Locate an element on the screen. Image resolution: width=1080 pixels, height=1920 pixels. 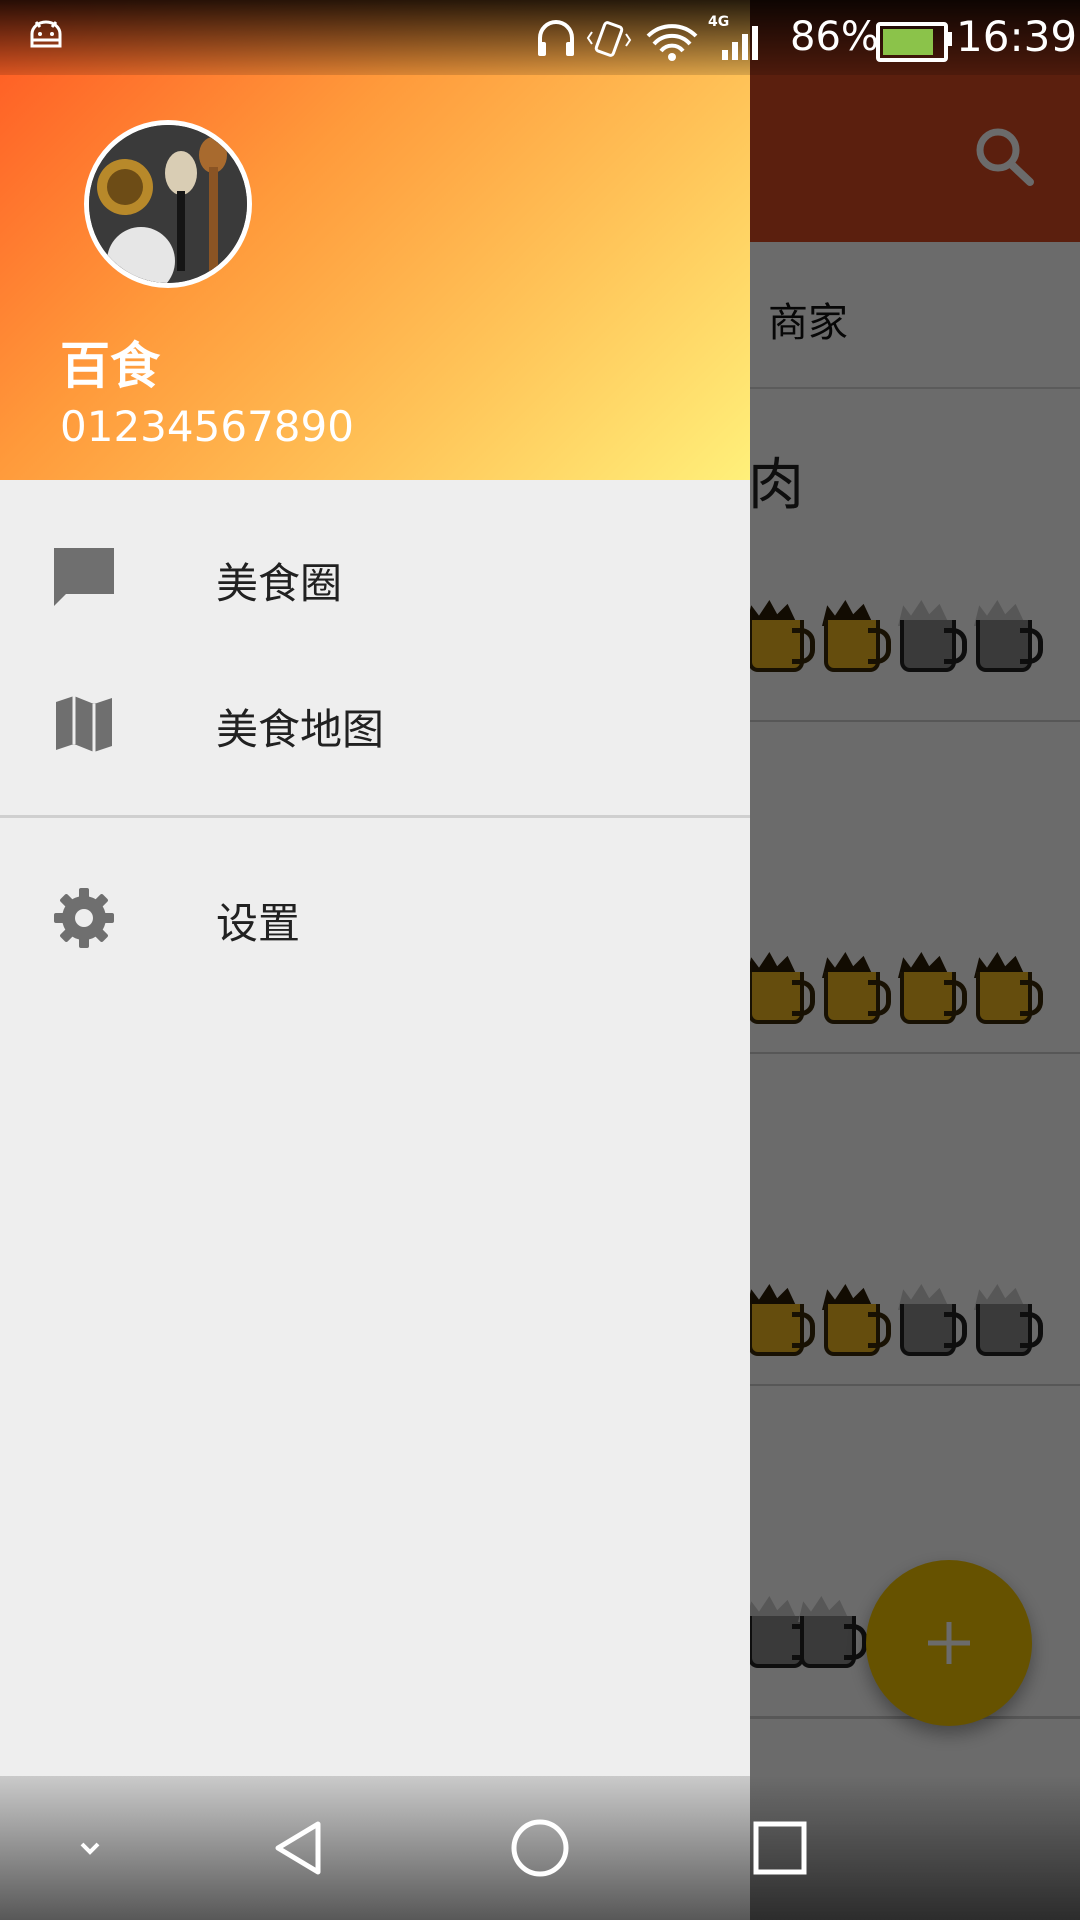
avatar is located at coordinates (168, 204).